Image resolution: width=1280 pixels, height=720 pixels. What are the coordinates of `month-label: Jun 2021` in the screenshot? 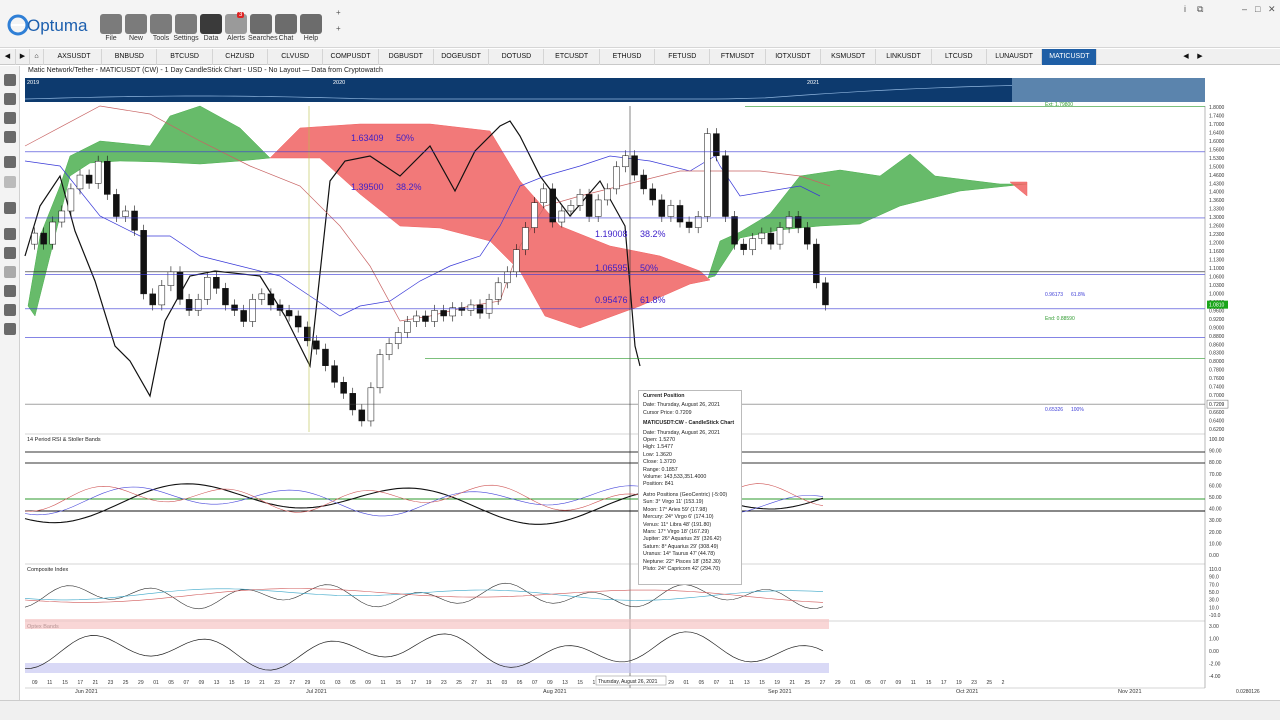 It's located at (86, 692).